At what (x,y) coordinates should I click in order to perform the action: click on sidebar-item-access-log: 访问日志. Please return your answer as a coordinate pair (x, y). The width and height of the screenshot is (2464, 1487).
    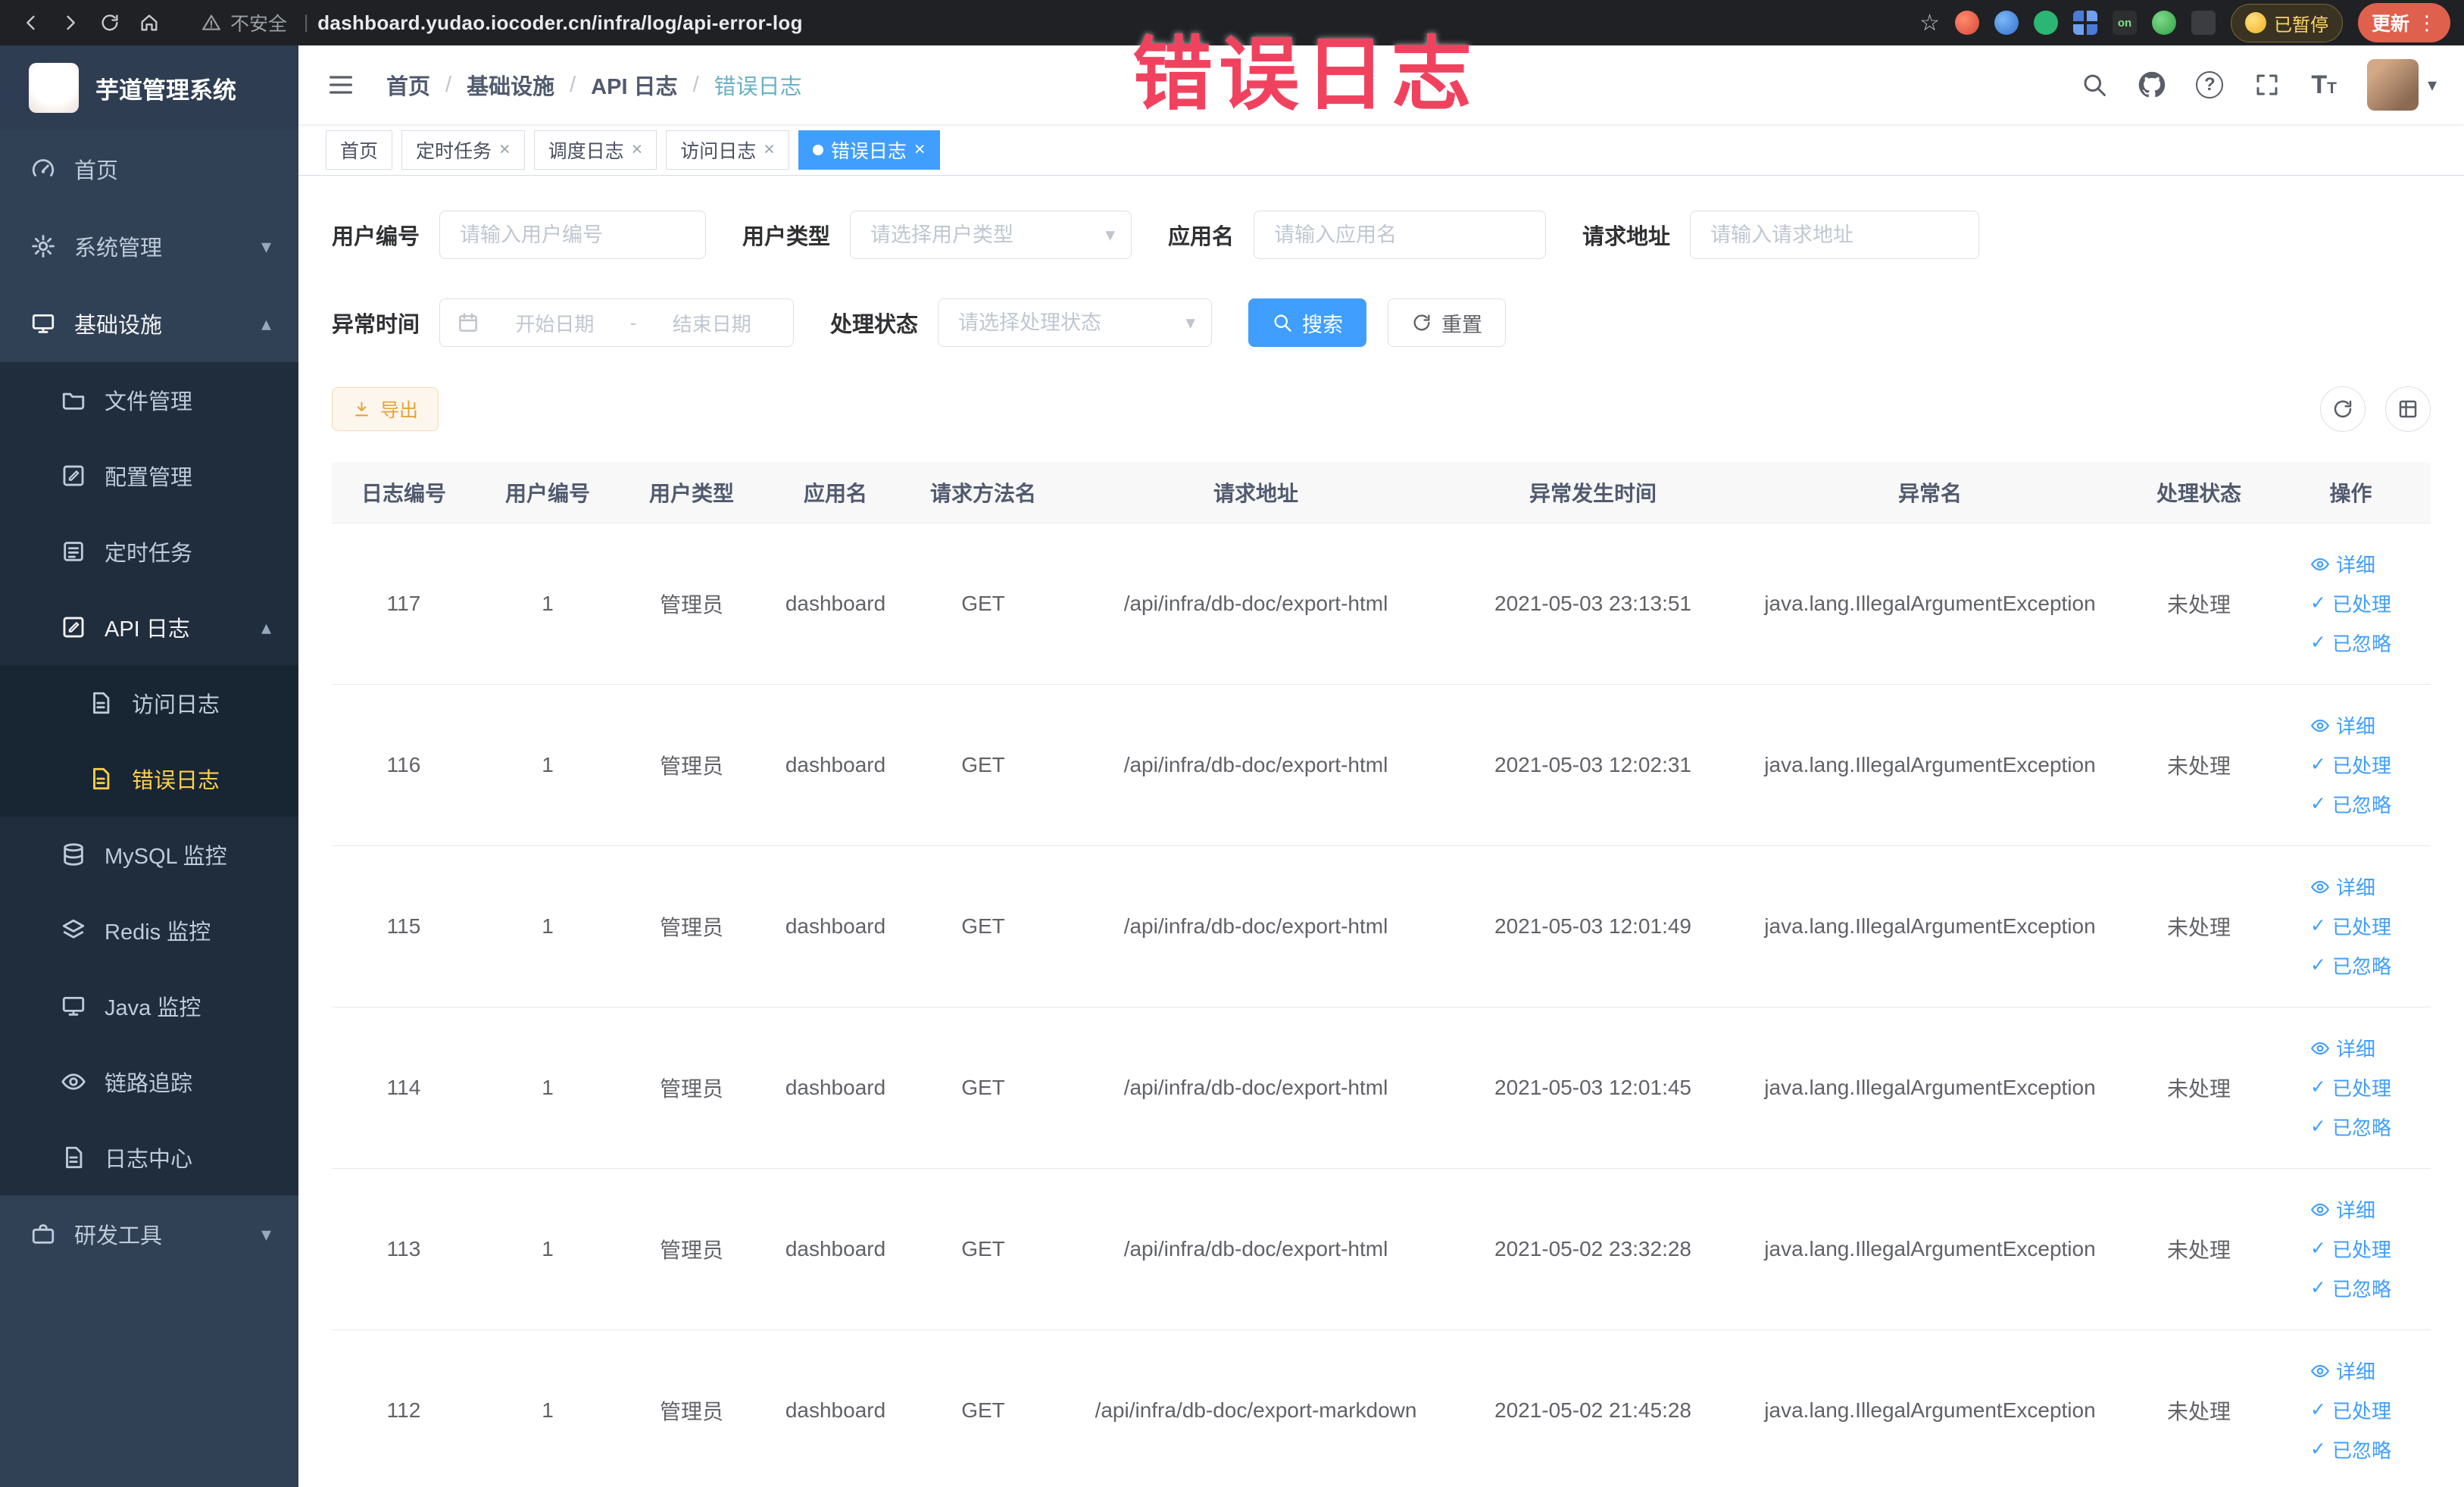
    Looking at the image, I should click on (149, 703).